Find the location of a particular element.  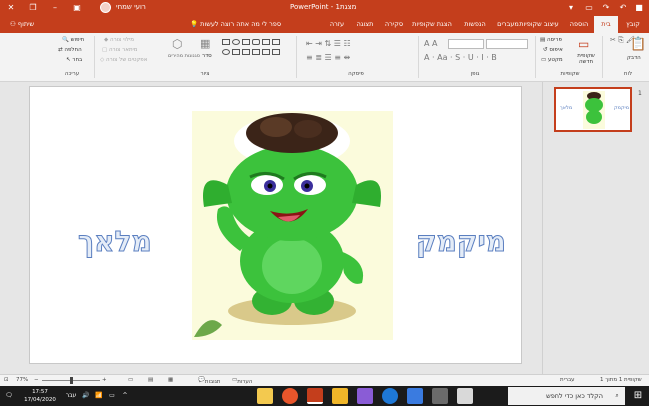

font-grow-icon: A A is located at coordinates (431, 43).